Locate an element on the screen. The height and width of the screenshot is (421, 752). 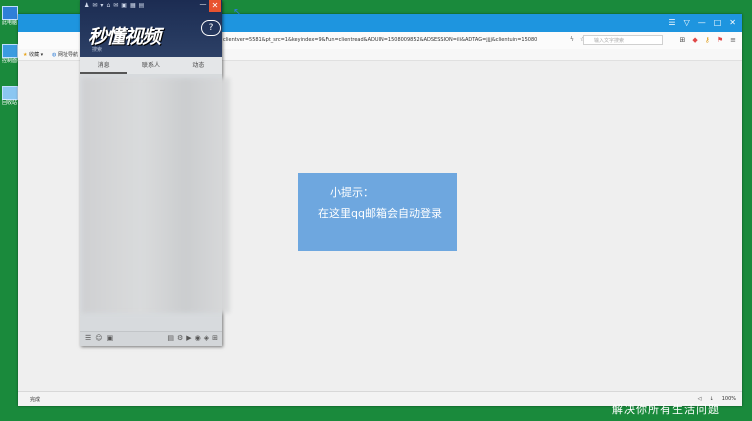
game-icon: ◉ is located at coordinates (198, 338).